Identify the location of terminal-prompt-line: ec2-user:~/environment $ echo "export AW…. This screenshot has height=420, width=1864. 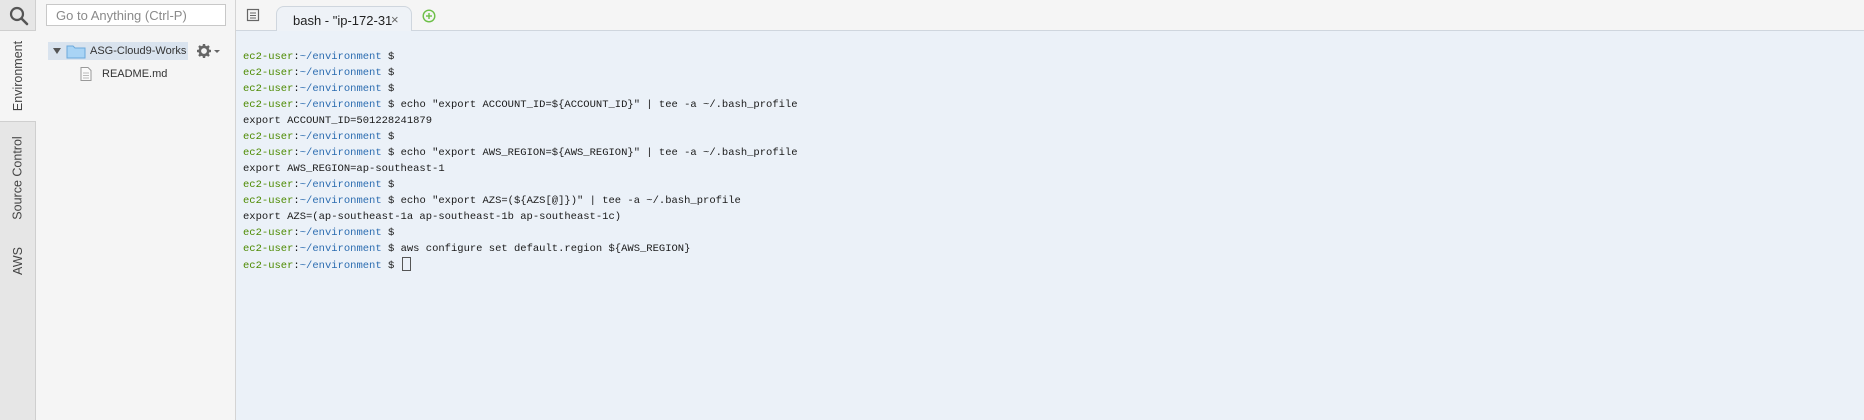
(1053, 153).